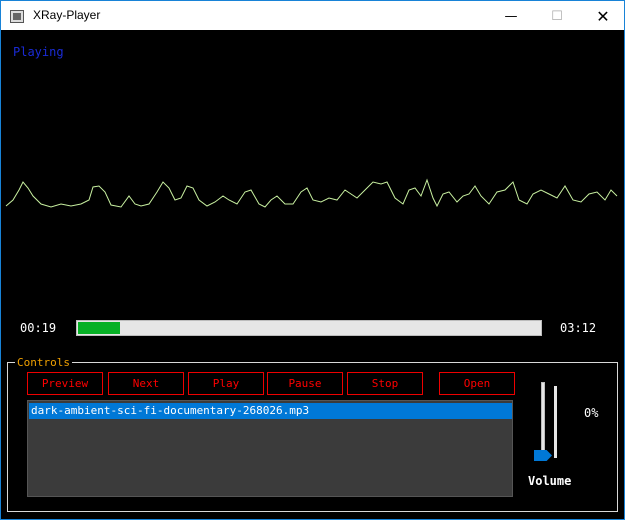 Image resolution: width=625 pixels, height=520 pixels. Describe the element at coordinates (67, 15) in the screenshot. I see `window-title: XRay-Player` at that location.